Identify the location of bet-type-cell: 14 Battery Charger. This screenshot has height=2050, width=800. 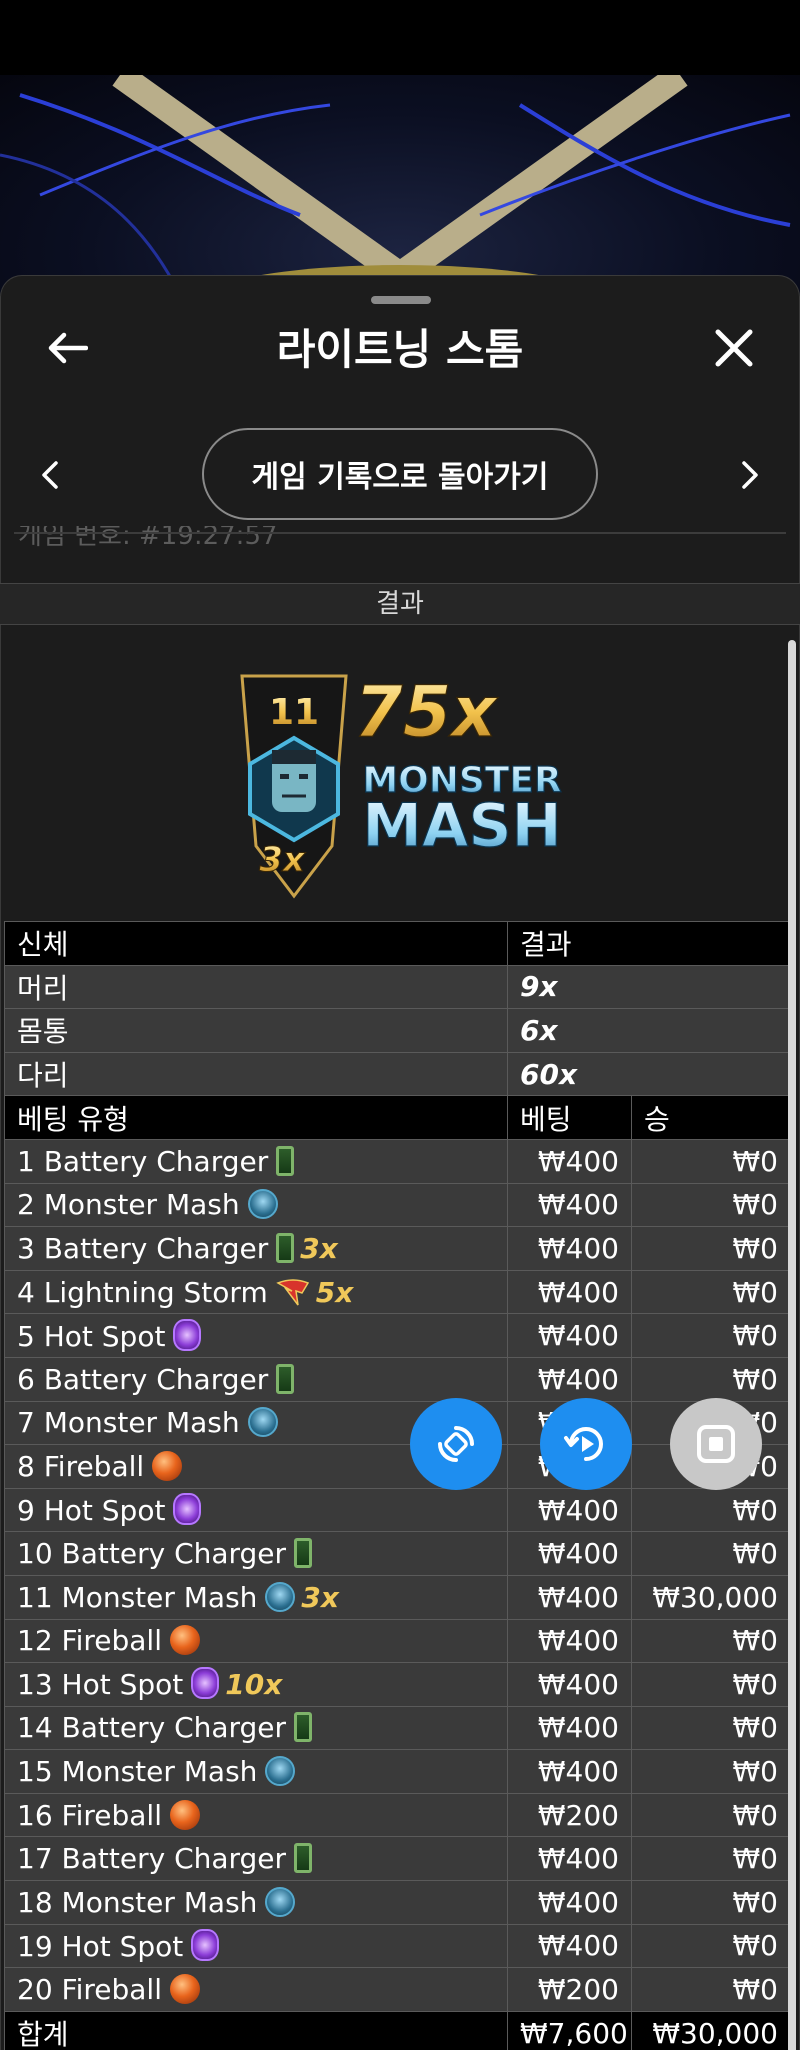
(256, 1728).